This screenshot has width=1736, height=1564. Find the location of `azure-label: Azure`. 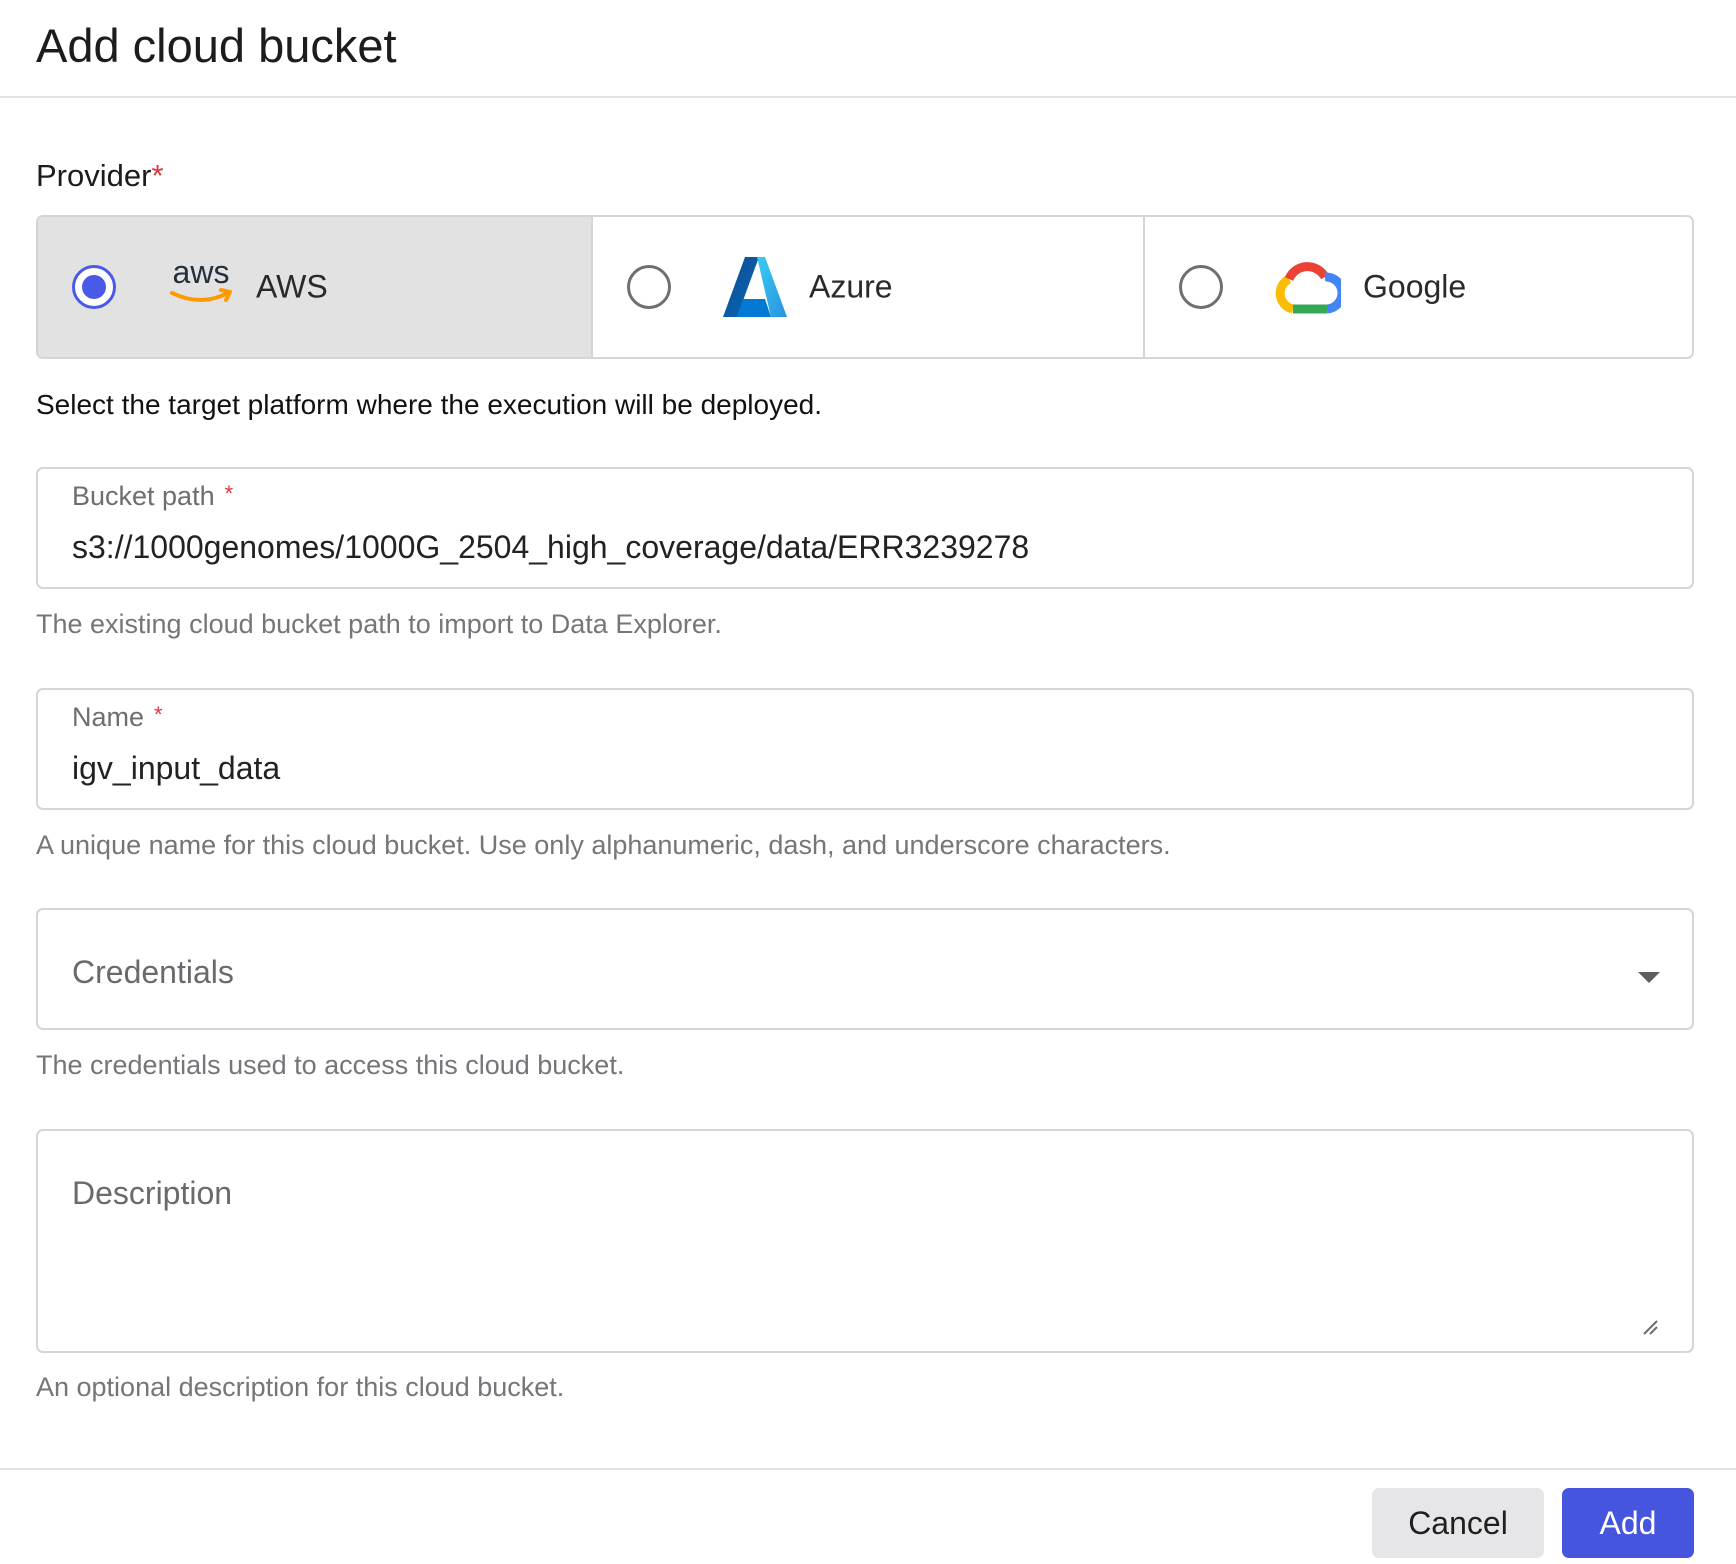

azure-label: Azure is located at coordinates (851, 286).